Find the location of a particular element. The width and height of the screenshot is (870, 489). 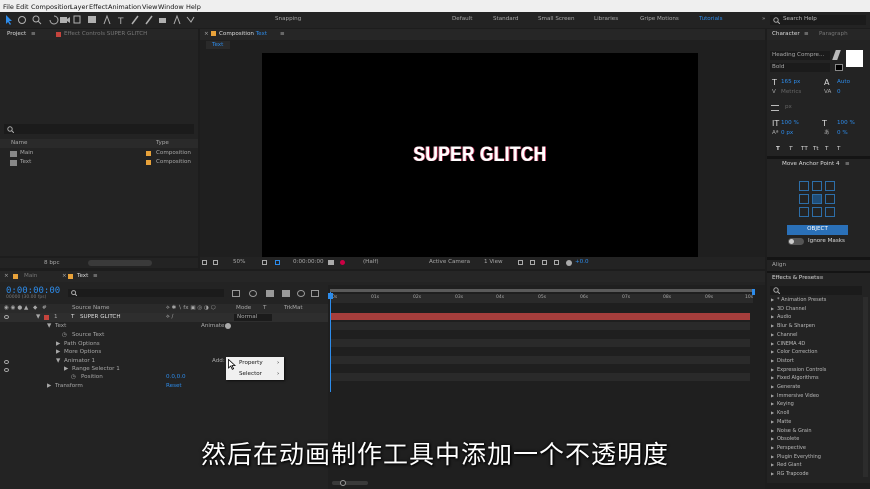

effects-category-item: ▶ Noise & Grain is located at coordinates (816, 432).